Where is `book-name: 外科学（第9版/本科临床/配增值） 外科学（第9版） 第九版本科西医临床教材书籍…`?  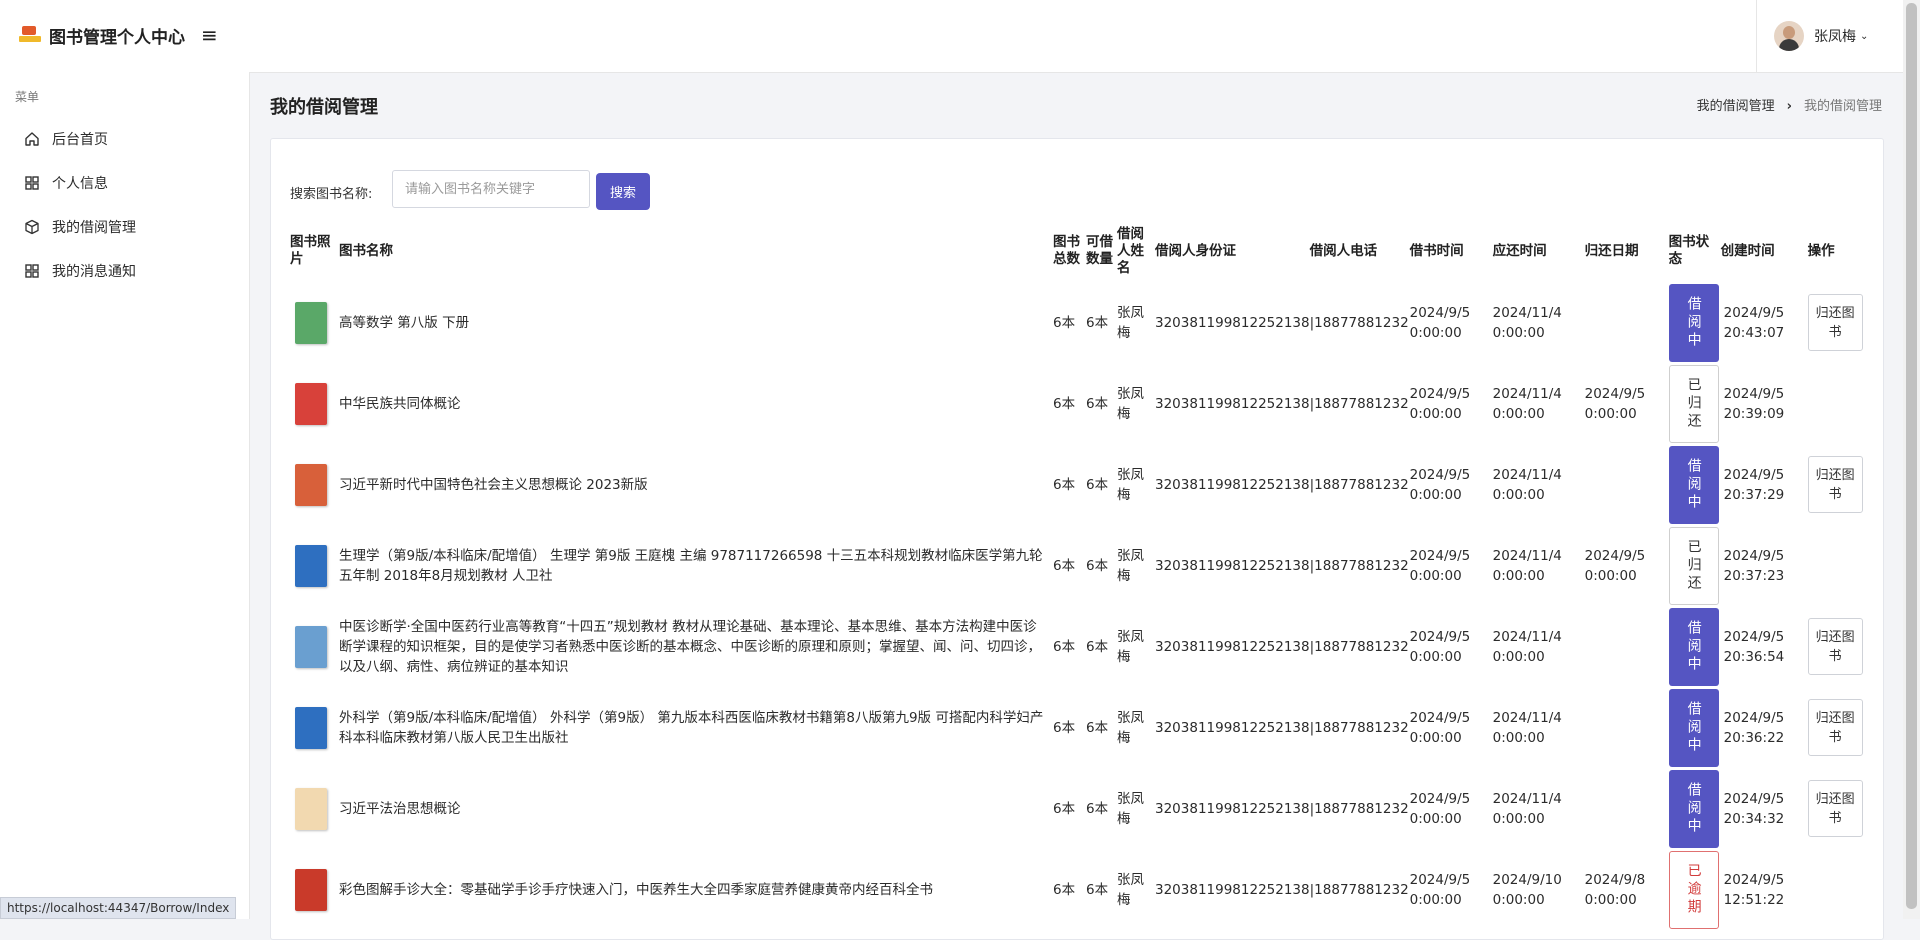 book-name: 外科学（第9版/本科临床/配增值） 外科学（第9版） 第九版本科西医临床教材书籍… is located at coordinates (691, 727).